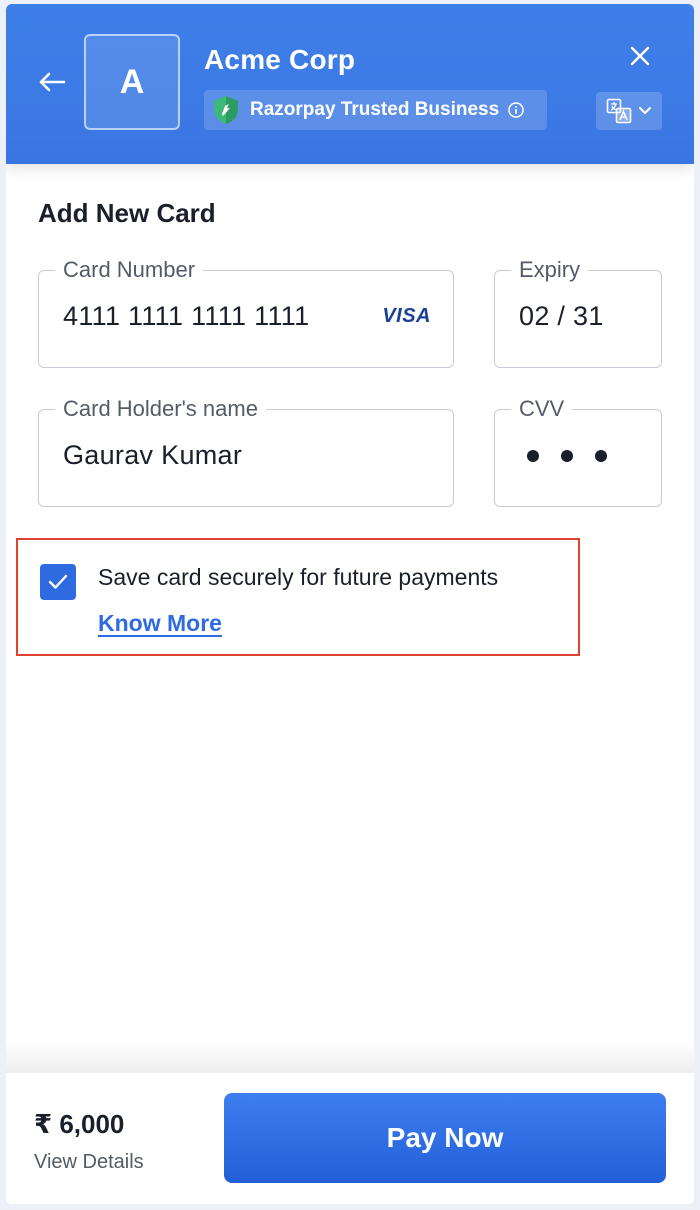 The width and height of the screenshot is (700, 1210). I want to click on card-holder-value: Gaurav Kumar, so click(153, 455).